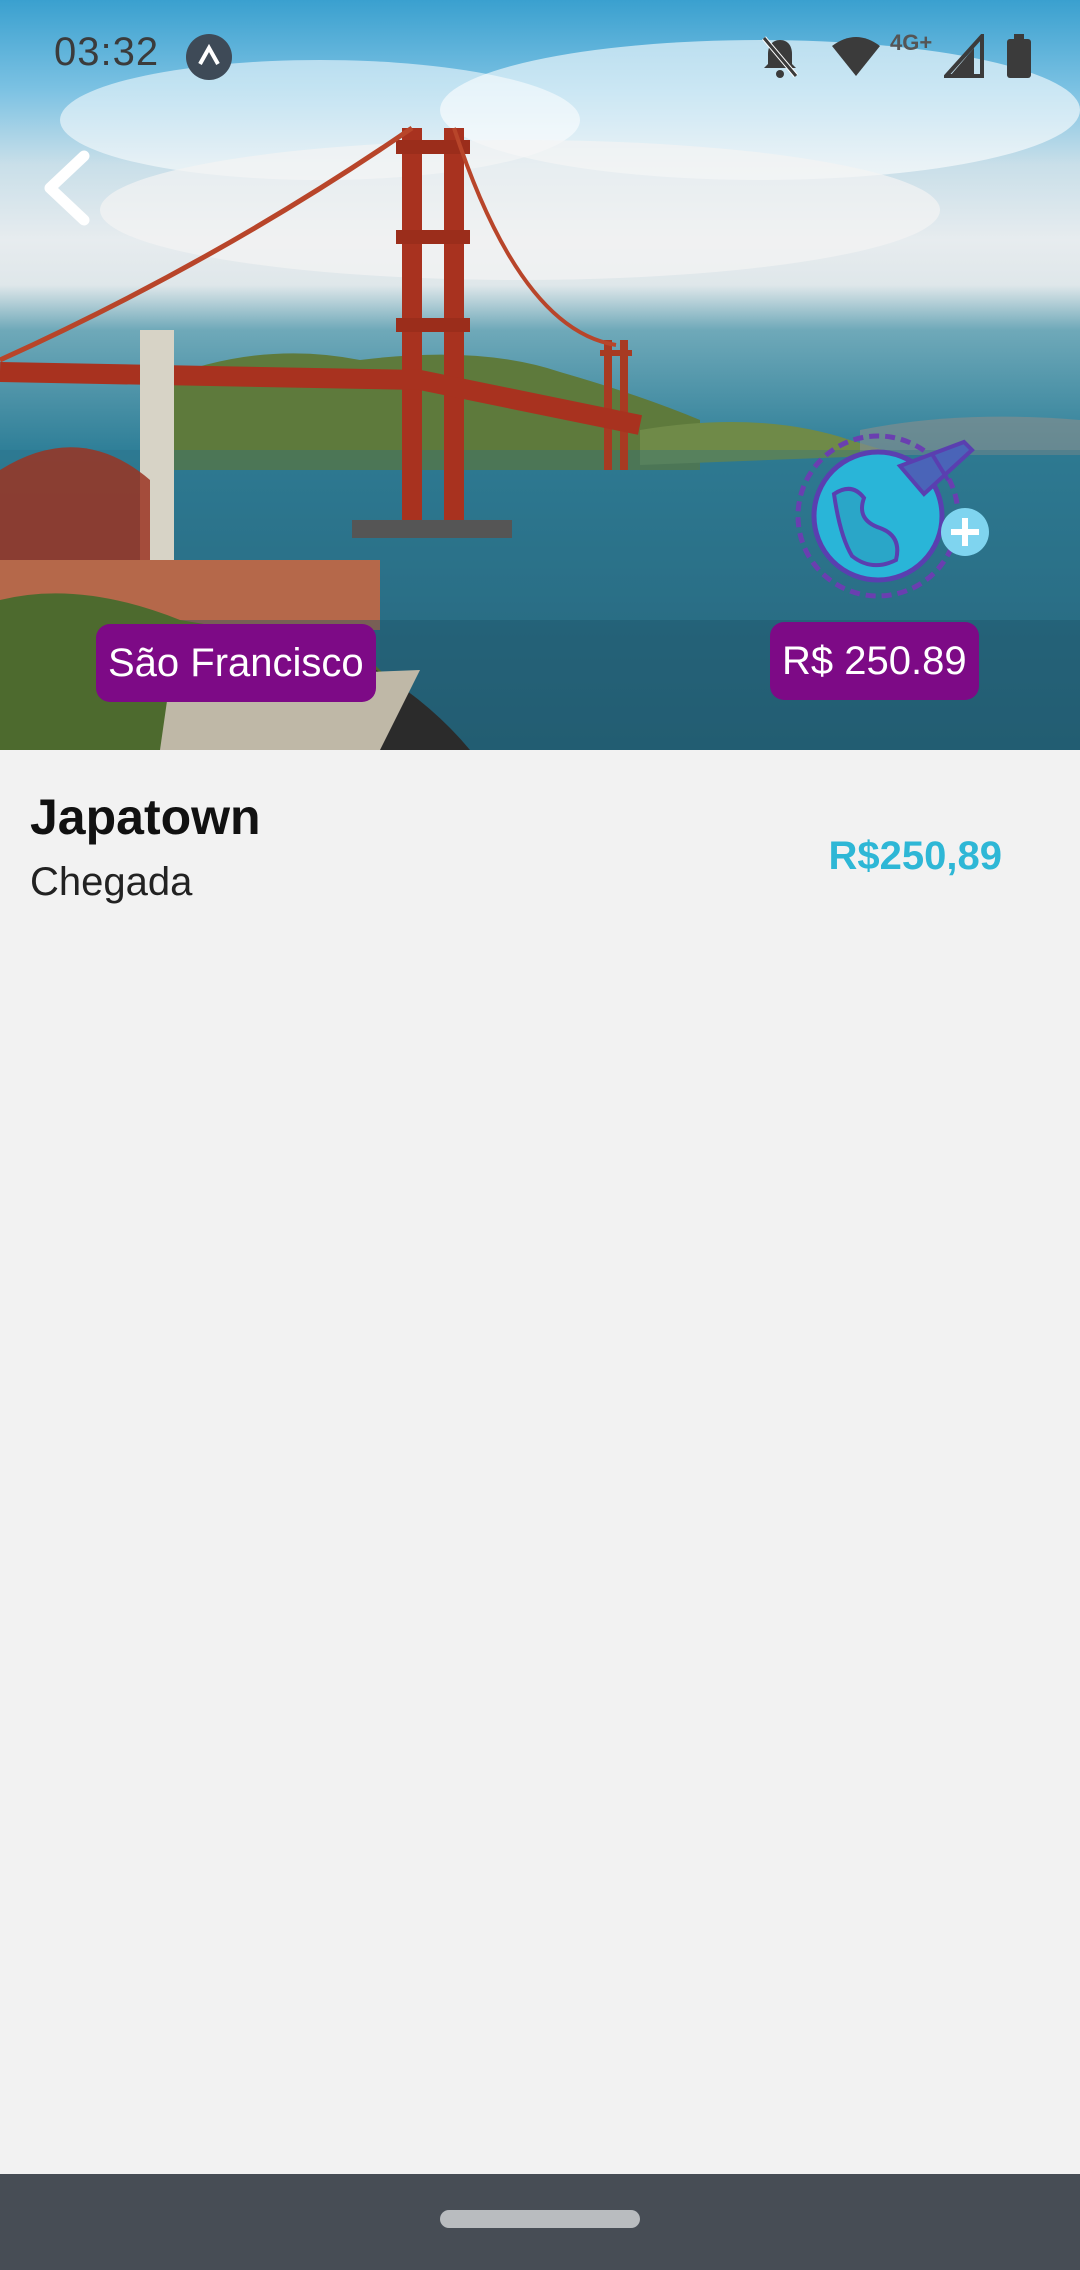 The width and height of the screenshot is (1080, 2270). What do you see at coordinates (107, 52) in the screenshot?
I see `status-time: 03:32` at bounding box center [107, 52].